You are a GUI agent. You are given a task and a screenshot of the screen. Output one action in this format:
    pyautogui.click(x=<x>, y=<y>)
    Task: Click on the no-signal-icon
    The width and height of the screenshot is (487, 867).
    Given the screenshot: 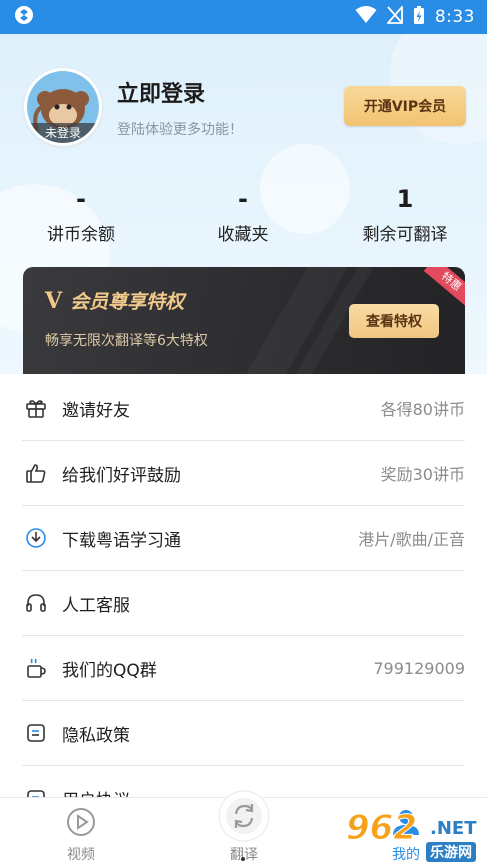 What is the action you would take?
    pyautogui.click(x=394, y=16)
    